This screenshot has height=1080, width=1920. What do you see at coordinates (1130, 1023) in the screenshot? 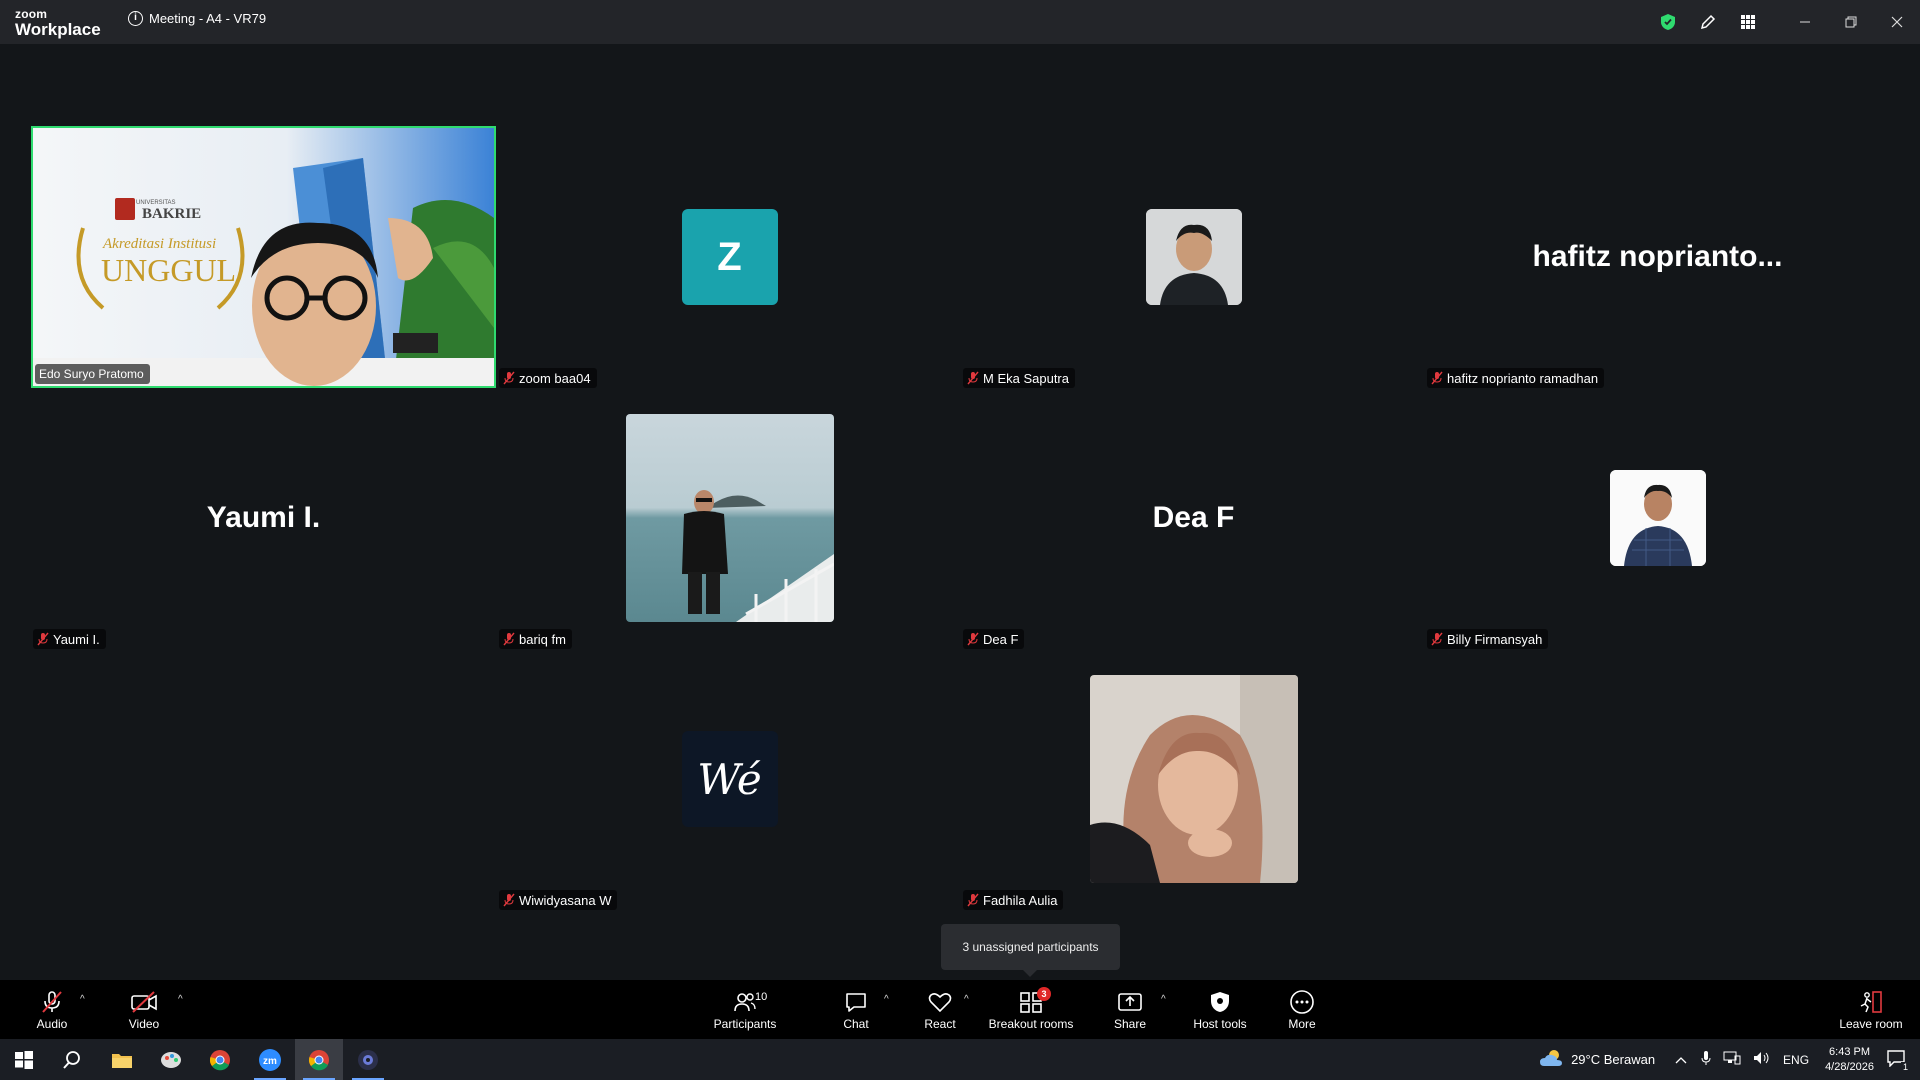
I see `share-label: Share` at bounding box center [1130, 1023].